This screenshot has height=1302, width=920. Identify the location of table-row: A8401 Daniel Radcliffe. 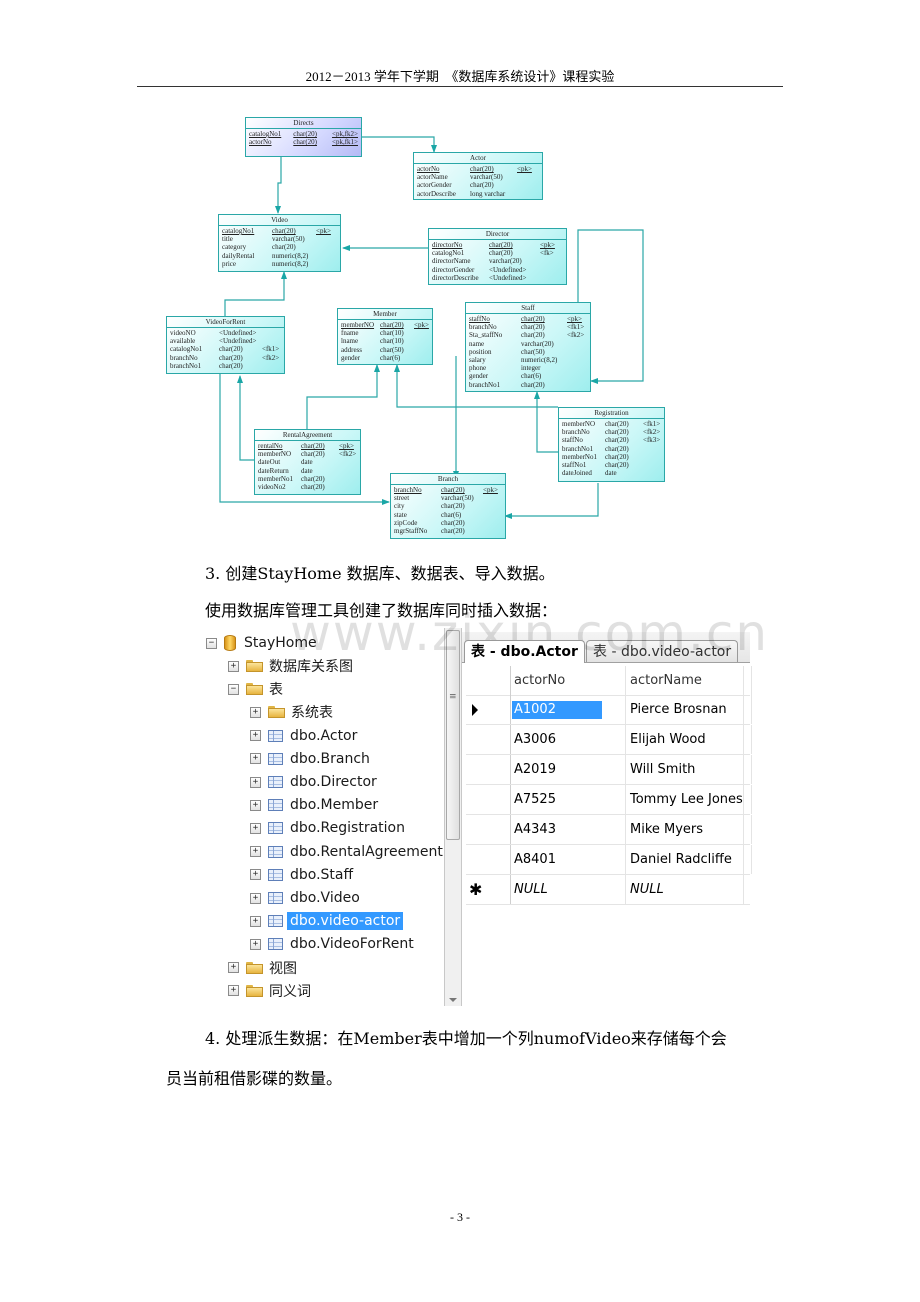
(609, 860).